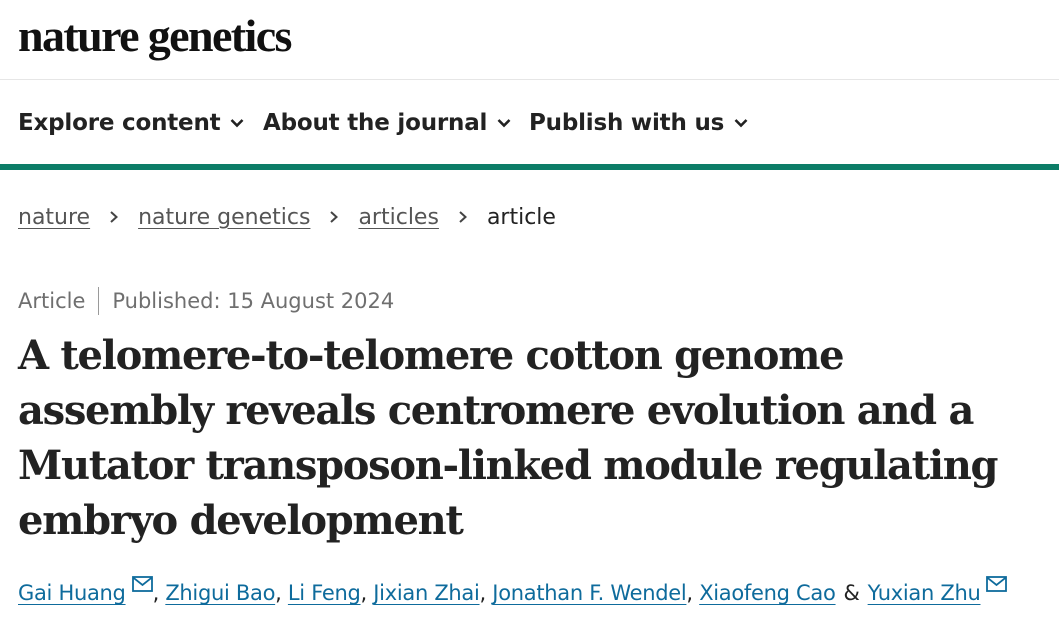 Image resolution: width=1059 pixels, height=625 pixels. What do you see at coordinates (224, 217) in the screenshot?
I see `breadcrumb-nature-genetics: nature genetics` at bounding box center [224, 217].